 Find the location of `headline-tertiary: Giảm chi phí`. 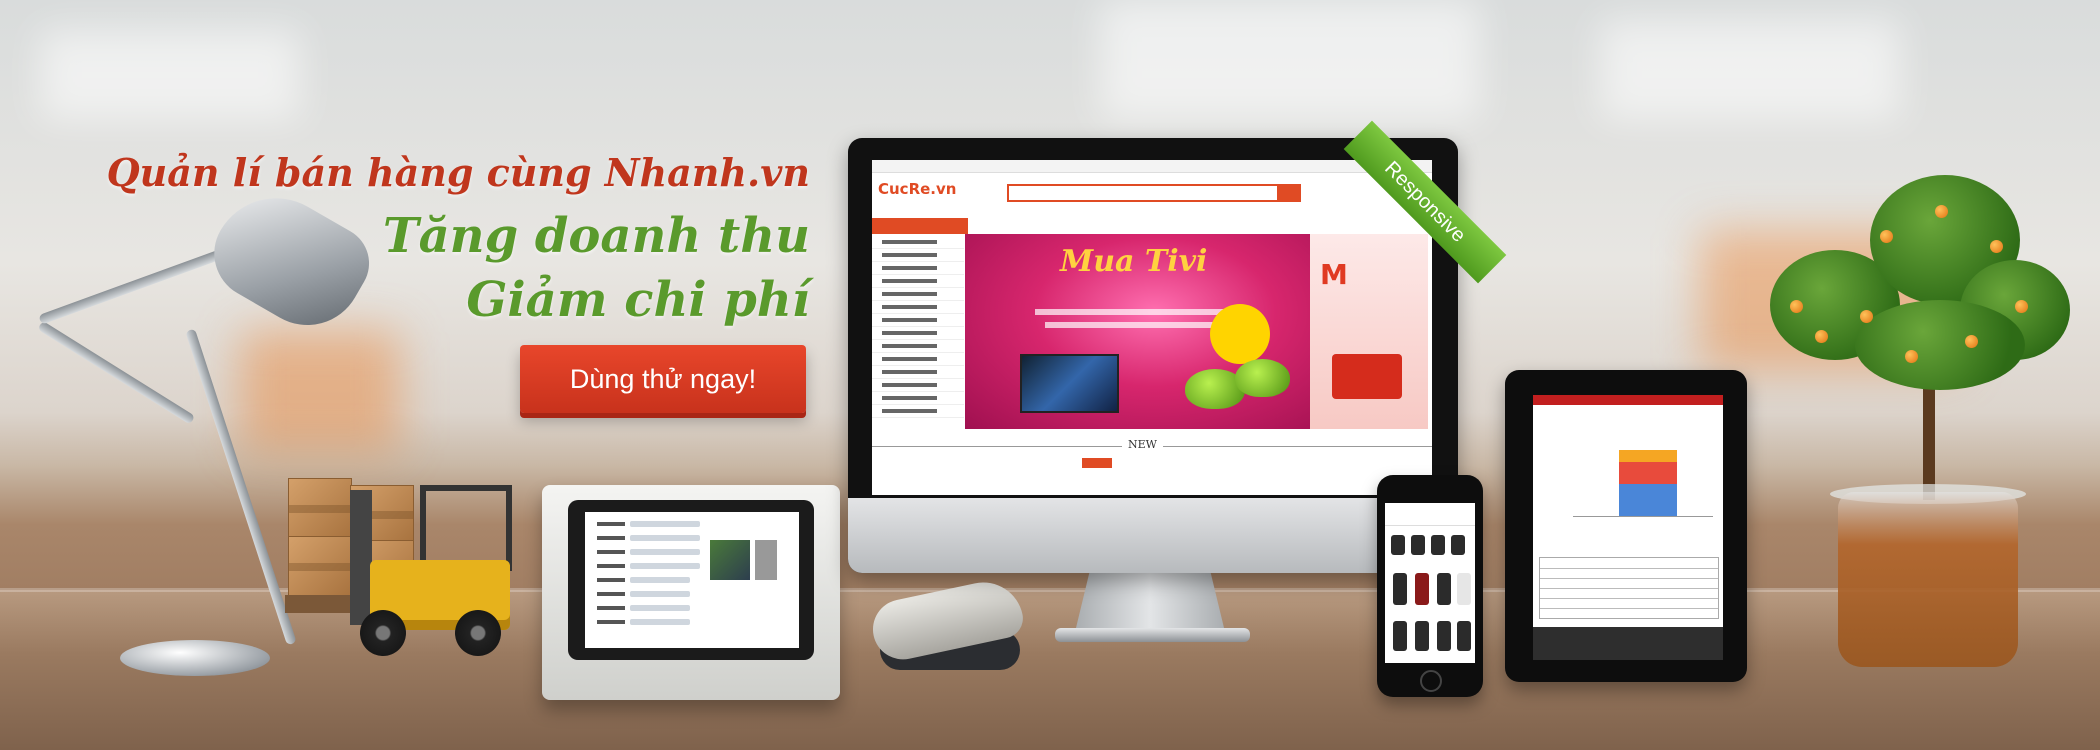

headline-tertiary: Giảm chi phí is located at coordinates (638, 300).